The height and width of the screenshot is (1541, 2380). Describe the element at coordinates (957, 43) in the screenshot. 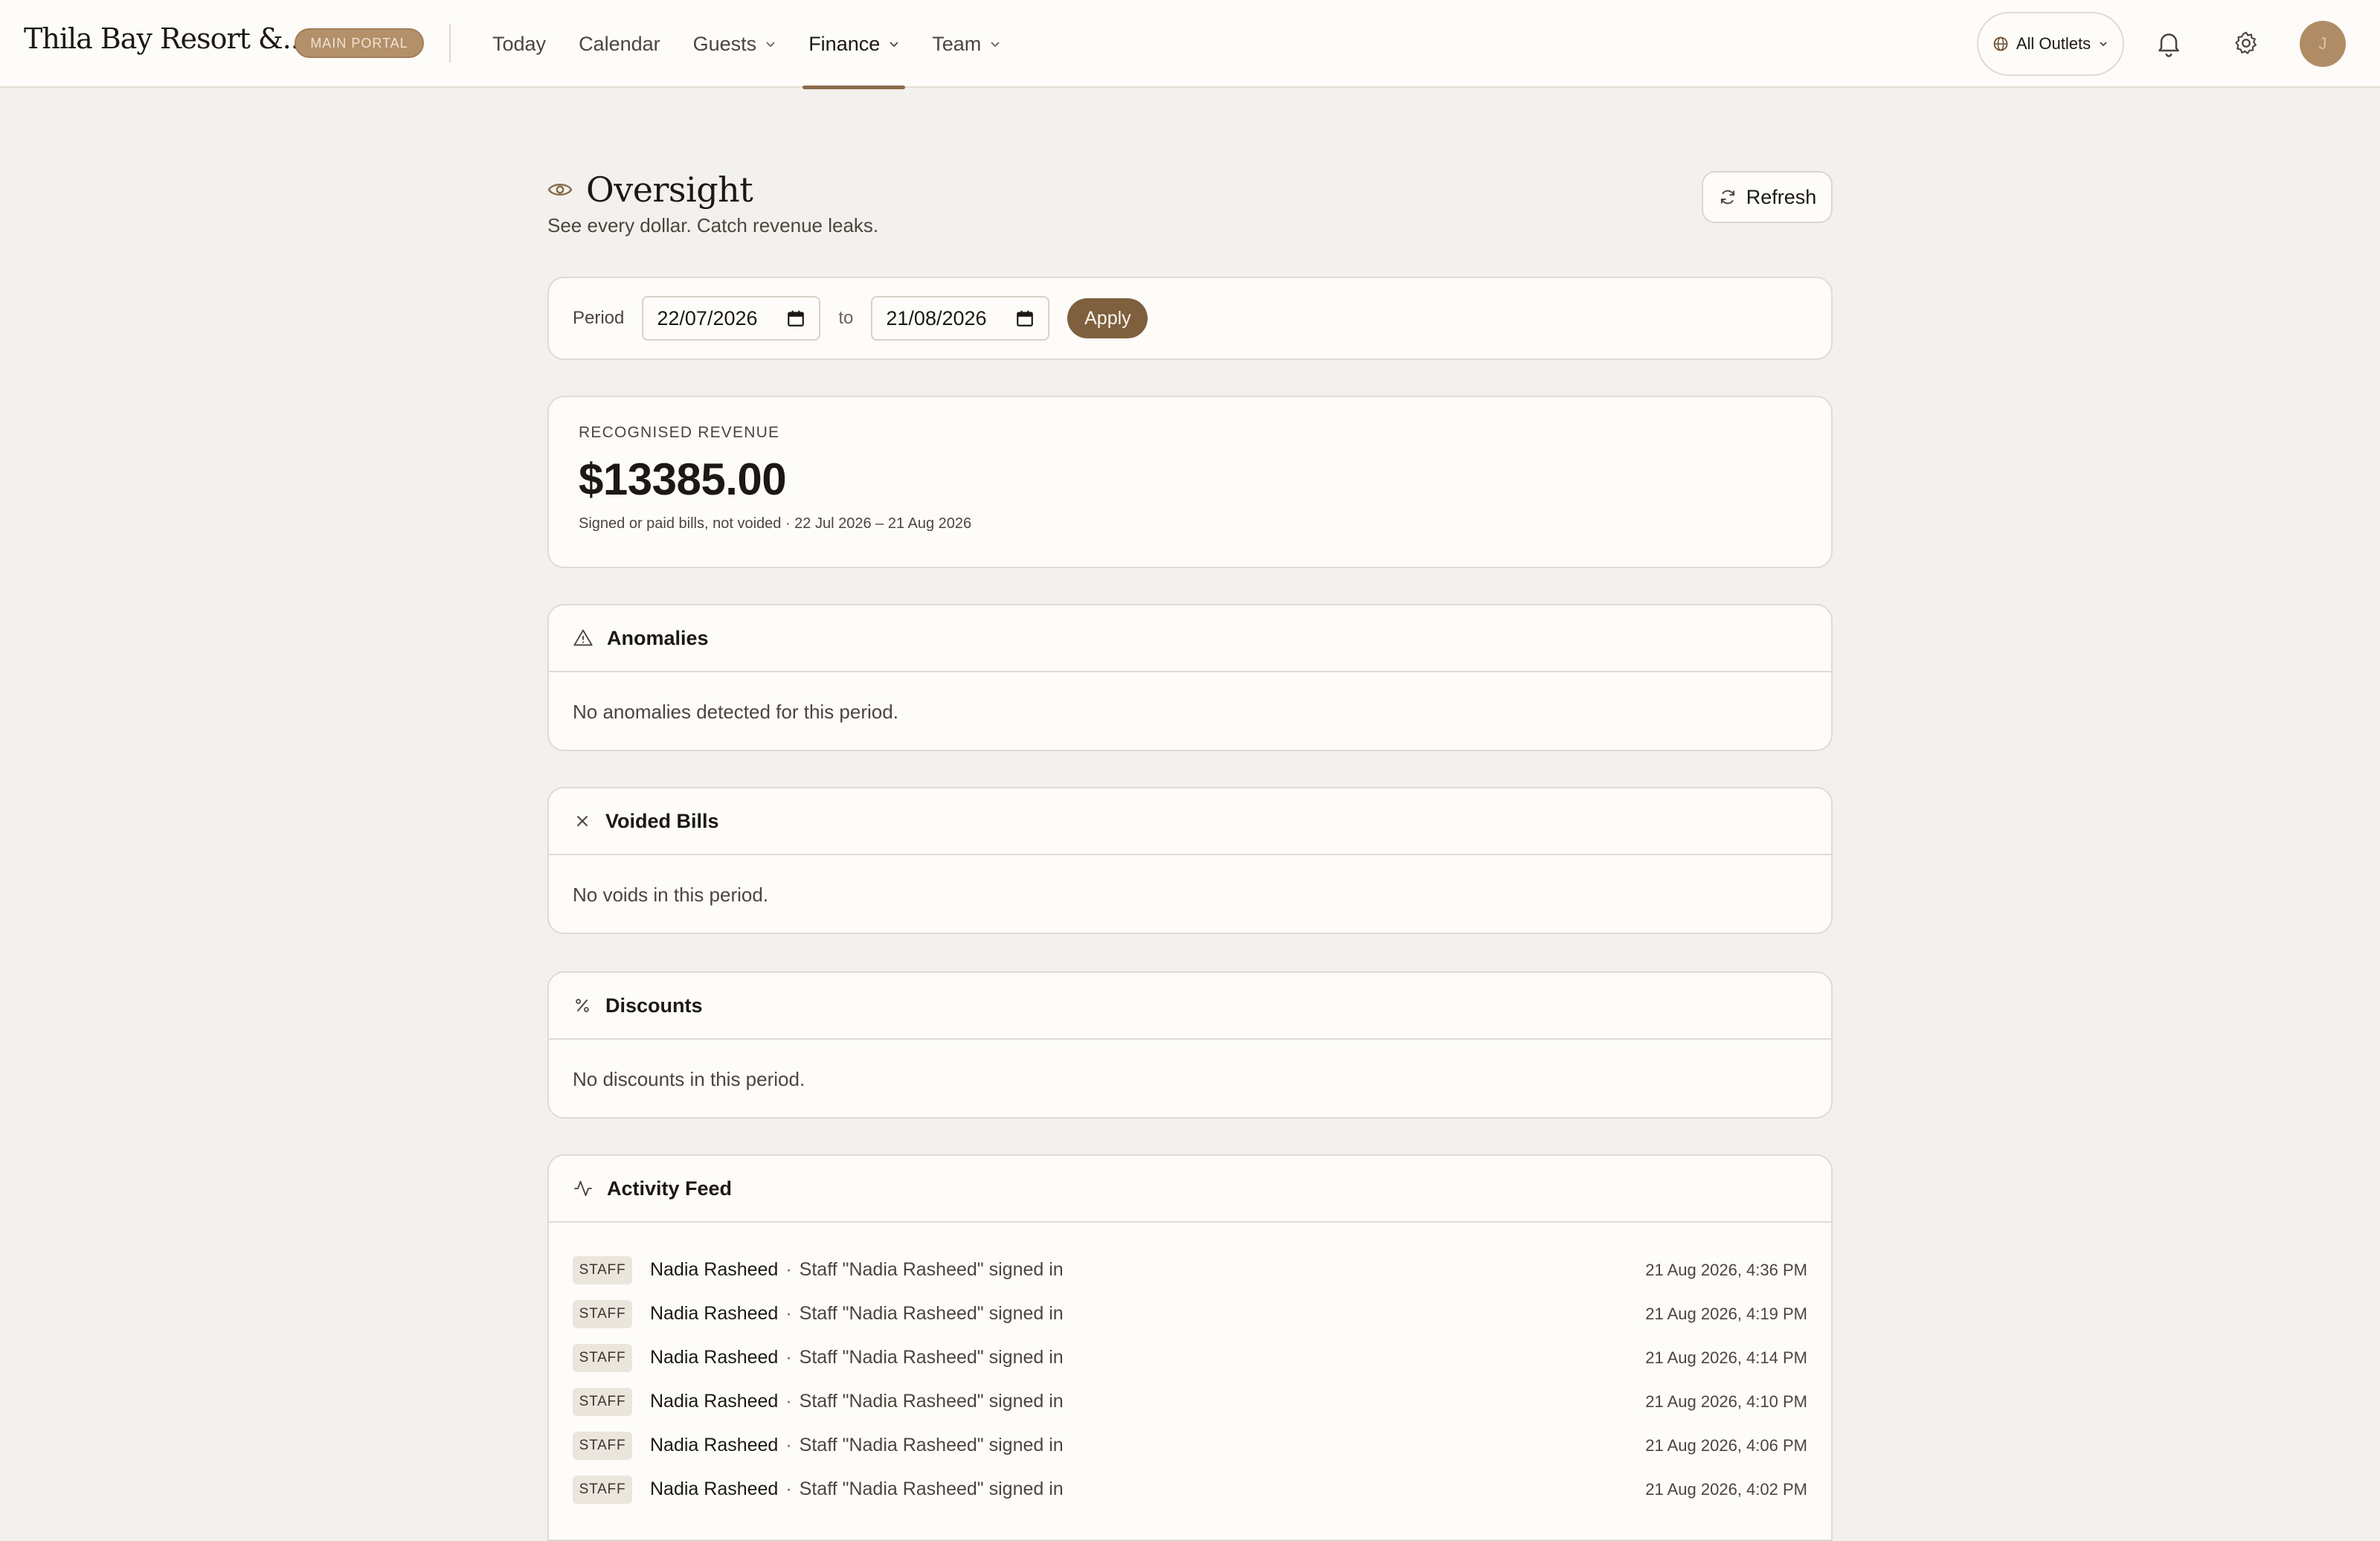

I see `nav-item-label: Team` at that location.